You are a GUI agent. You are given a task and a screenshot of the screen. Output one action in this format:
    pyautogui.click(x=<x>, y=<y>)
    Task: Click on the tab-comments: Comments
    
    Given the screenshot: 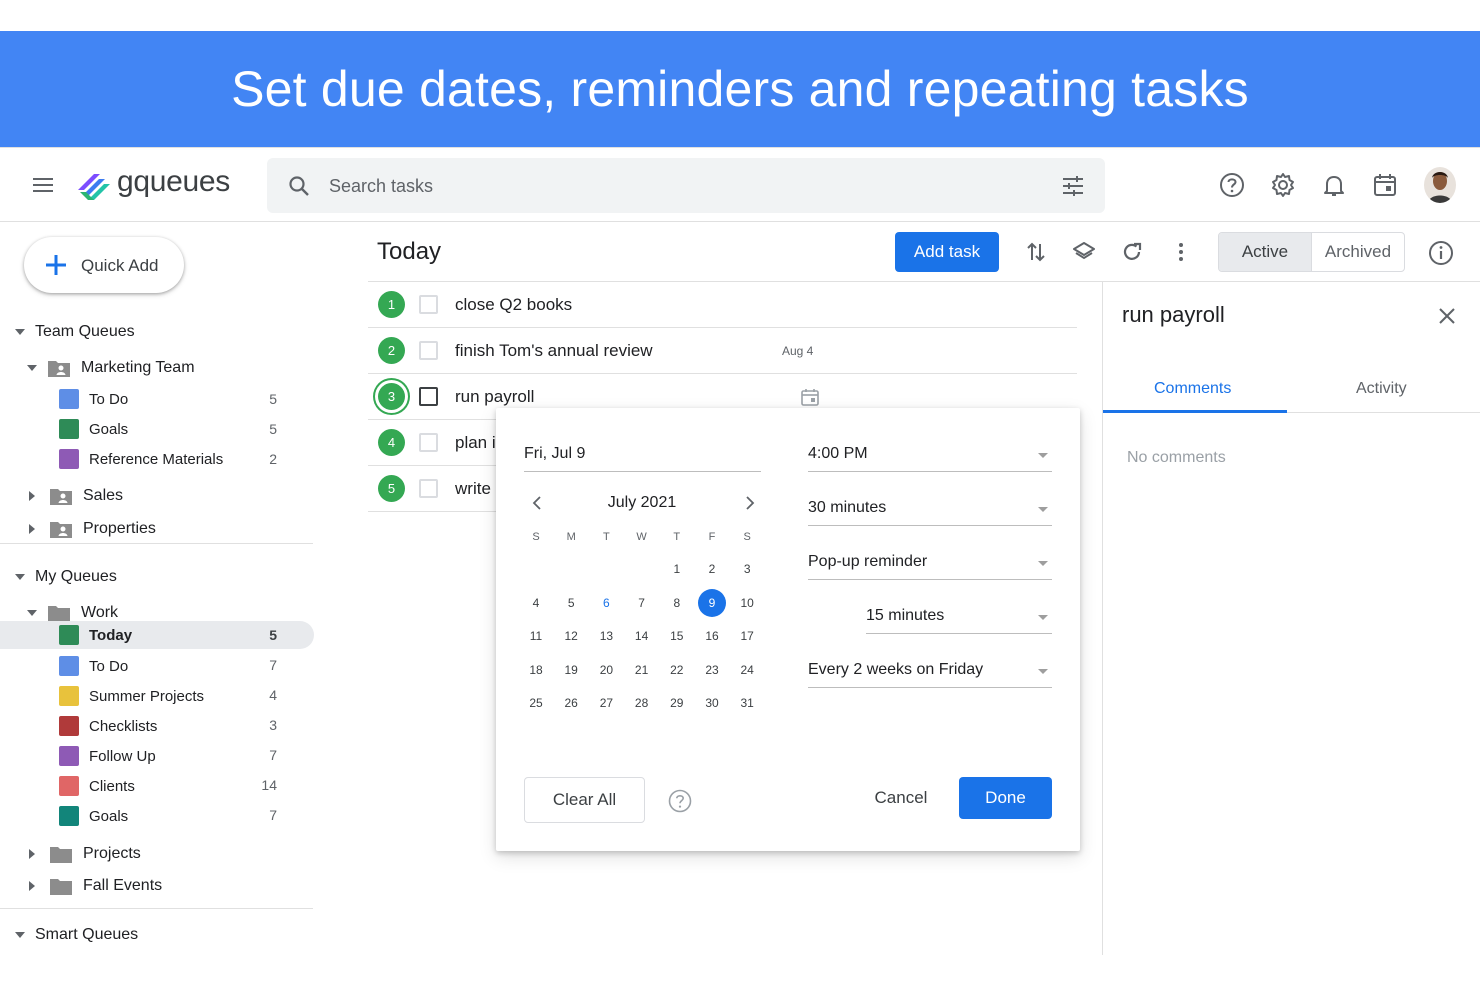 What is the action you would take?
    pyautogui.click(x=1192, y=389)
    